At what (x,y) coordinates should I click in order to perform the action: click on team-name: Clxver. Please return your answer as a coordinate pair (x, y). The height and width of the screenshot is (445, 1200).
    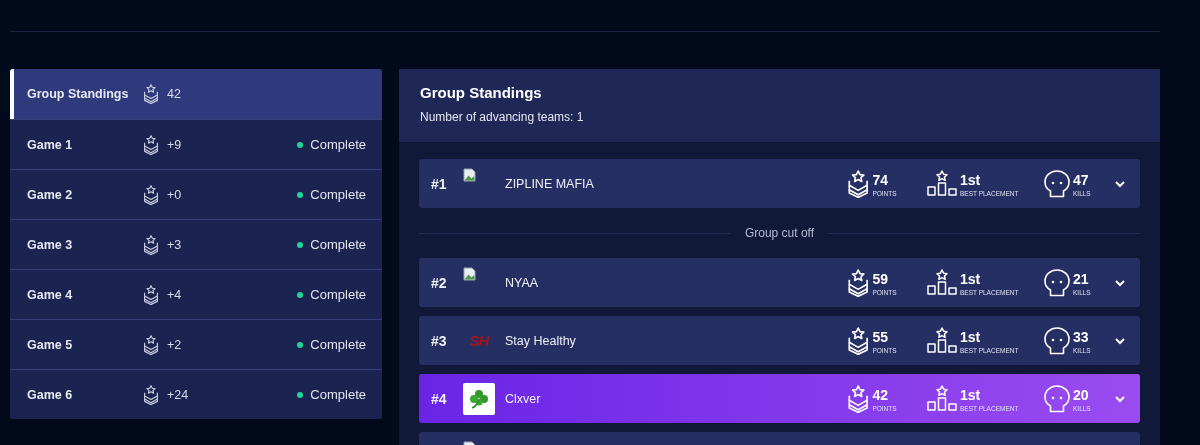
    Looking at the image, I should click on (523, 398).